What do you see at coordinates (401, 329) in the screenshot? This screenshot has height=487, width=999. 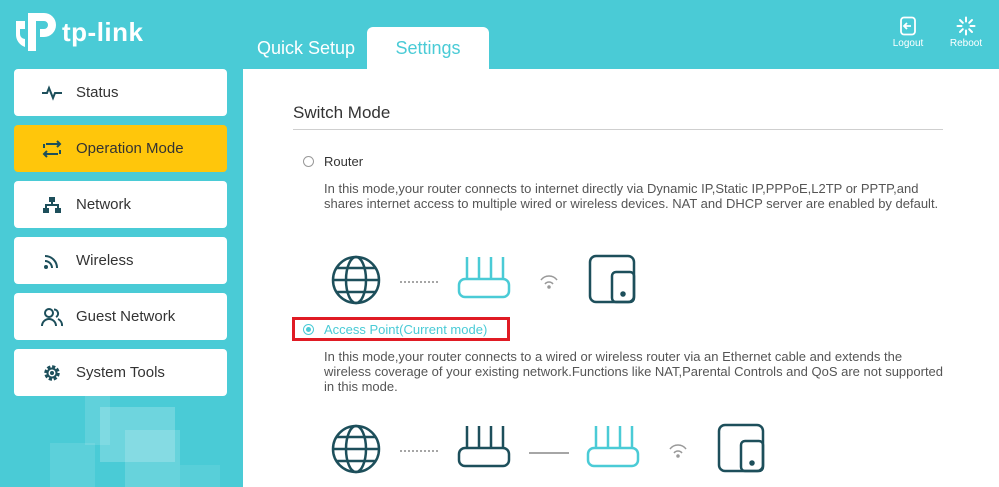 I see `current-mode-highlight` at bounding box center [401, 329].